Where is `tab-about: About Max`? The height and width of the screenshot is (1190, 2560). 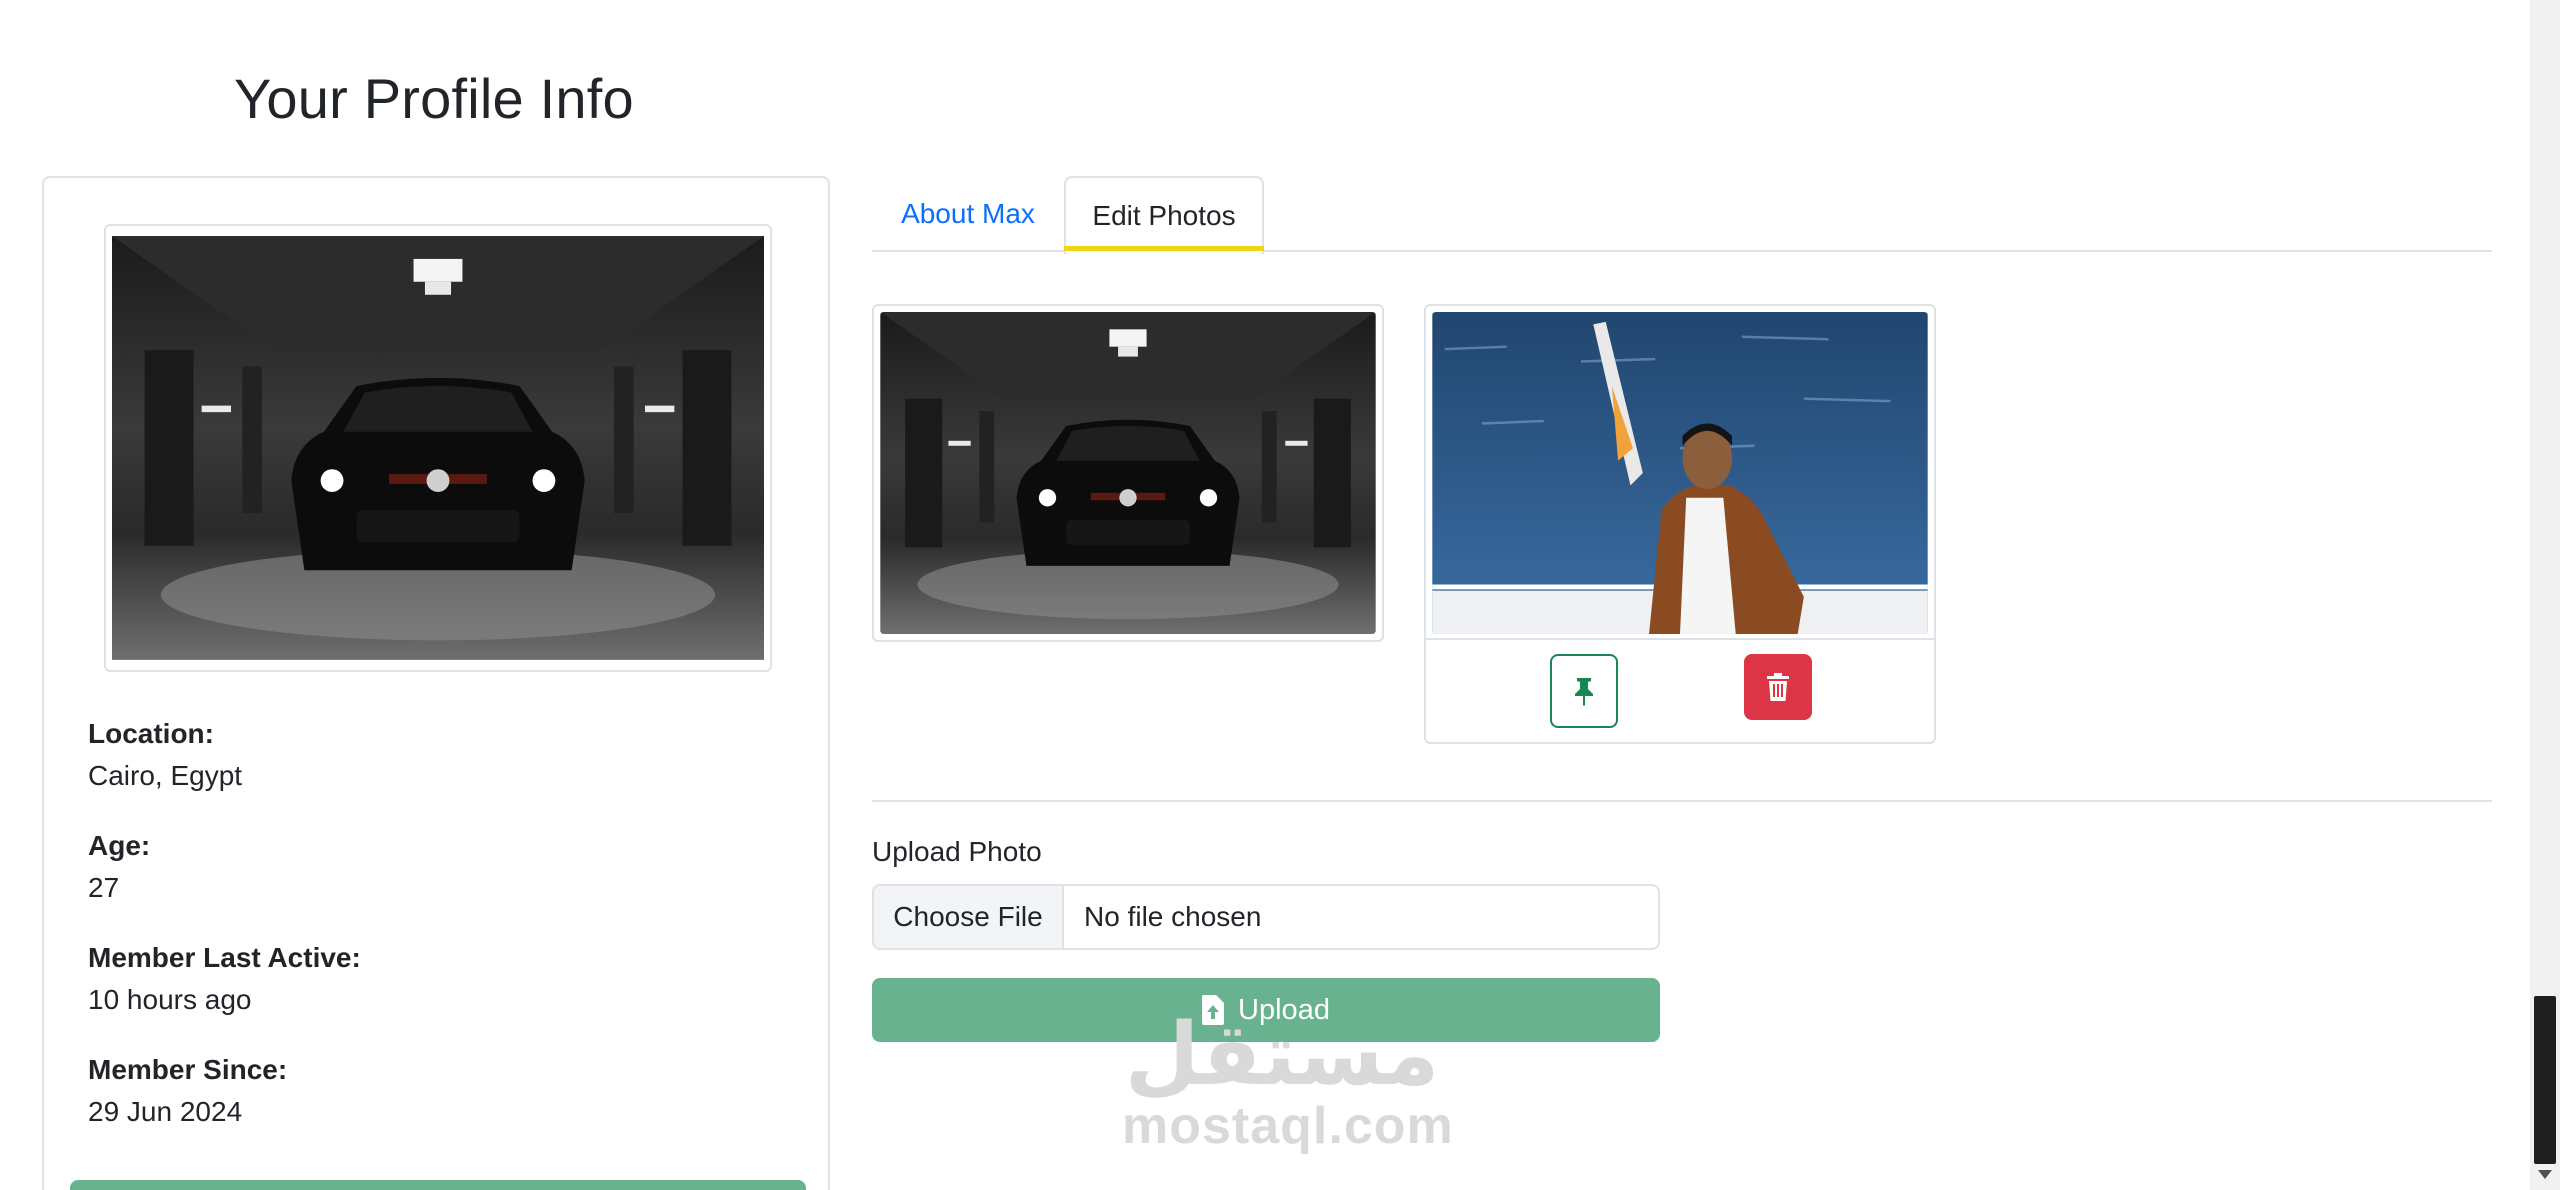 tab-about: About Max is located at coordinates (968, 214).